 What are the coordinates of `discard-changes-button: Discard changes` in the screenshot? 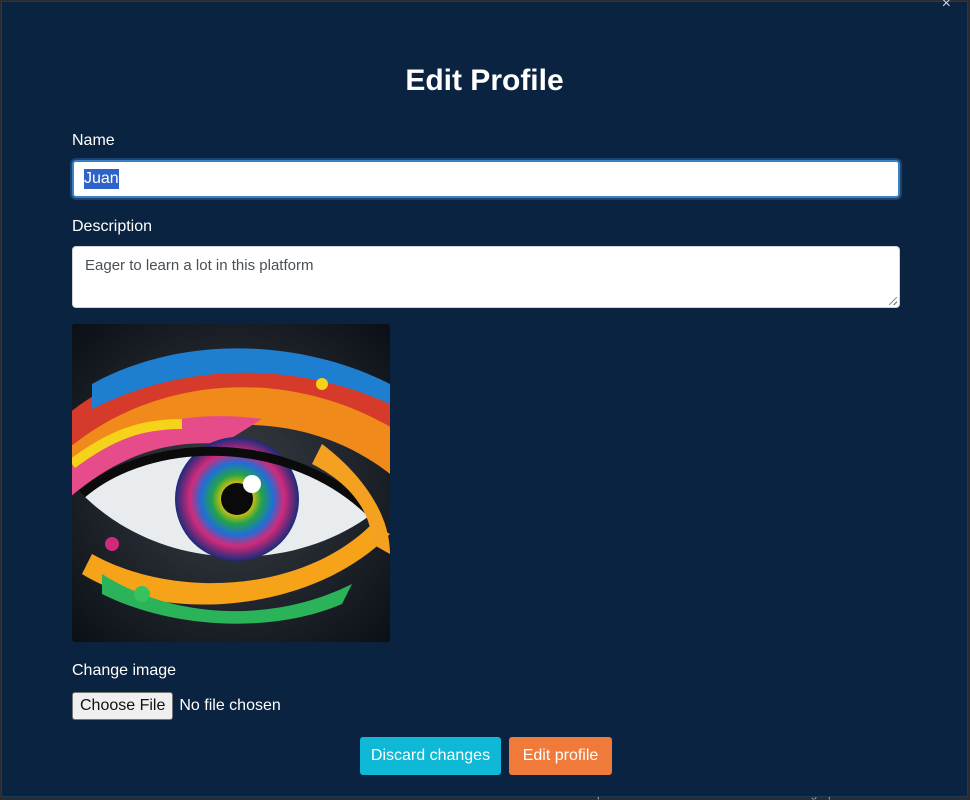 It's located at (430, 756).